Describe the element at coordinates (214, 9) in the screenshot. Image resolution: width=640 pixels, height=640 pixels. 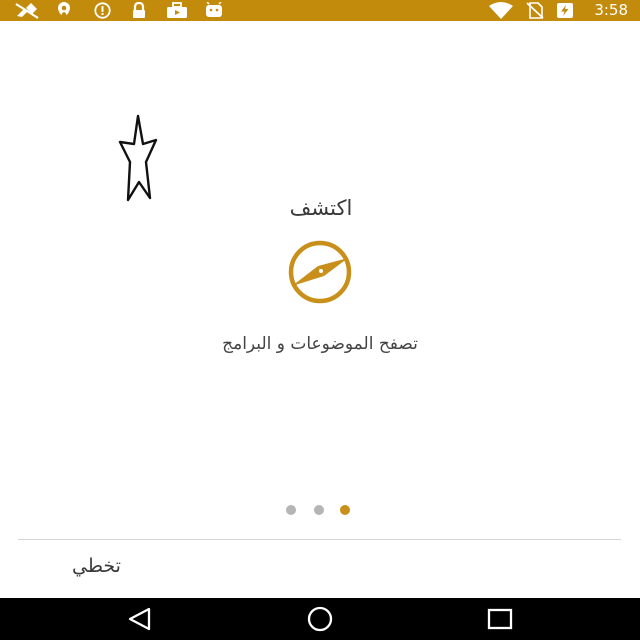
I see `android-icon` at that location.